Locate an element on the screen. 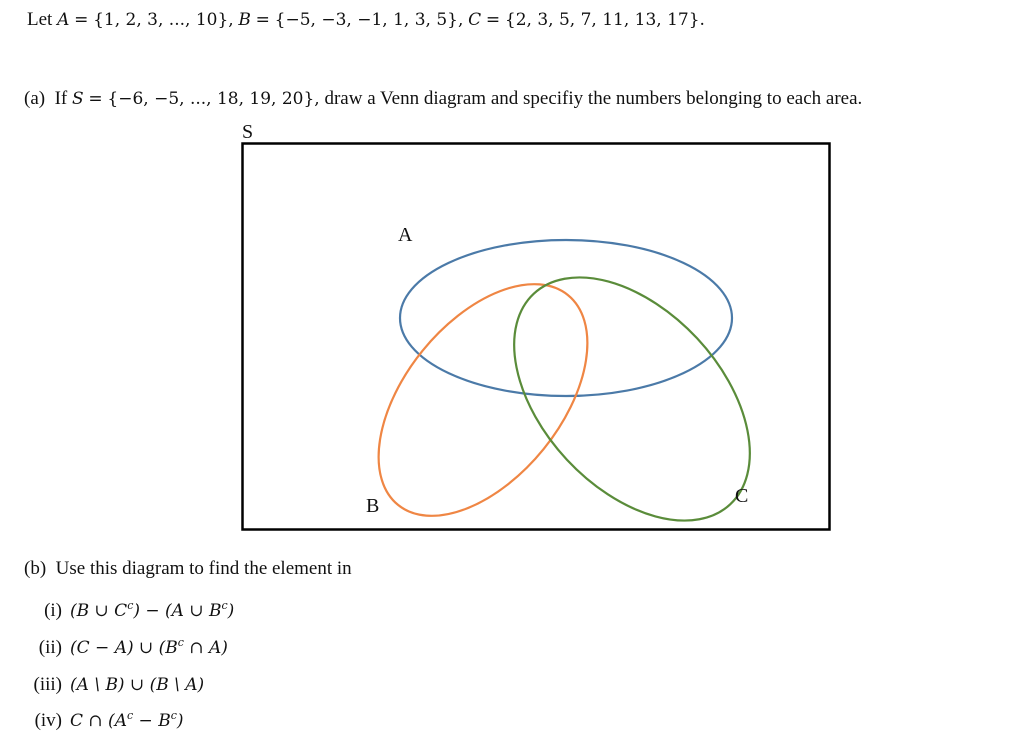 The image size is (1024, 738). set-a-value: {1, 2, 3, ..., 10}, is located at coordinates (163, 20).